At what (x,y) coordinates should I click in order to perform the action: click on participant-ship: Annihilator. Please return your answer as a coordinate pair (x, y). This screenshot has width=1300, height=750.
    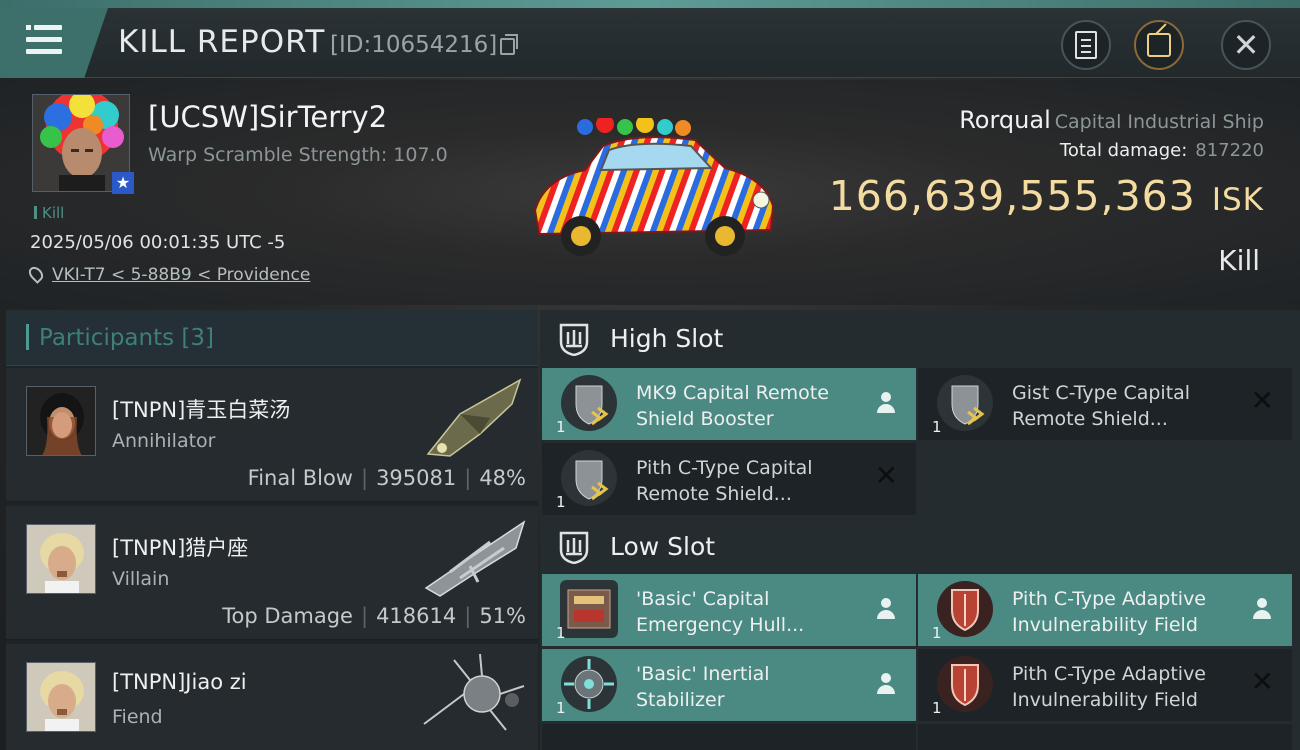
    Looking at the image, I should click on (164, 441).